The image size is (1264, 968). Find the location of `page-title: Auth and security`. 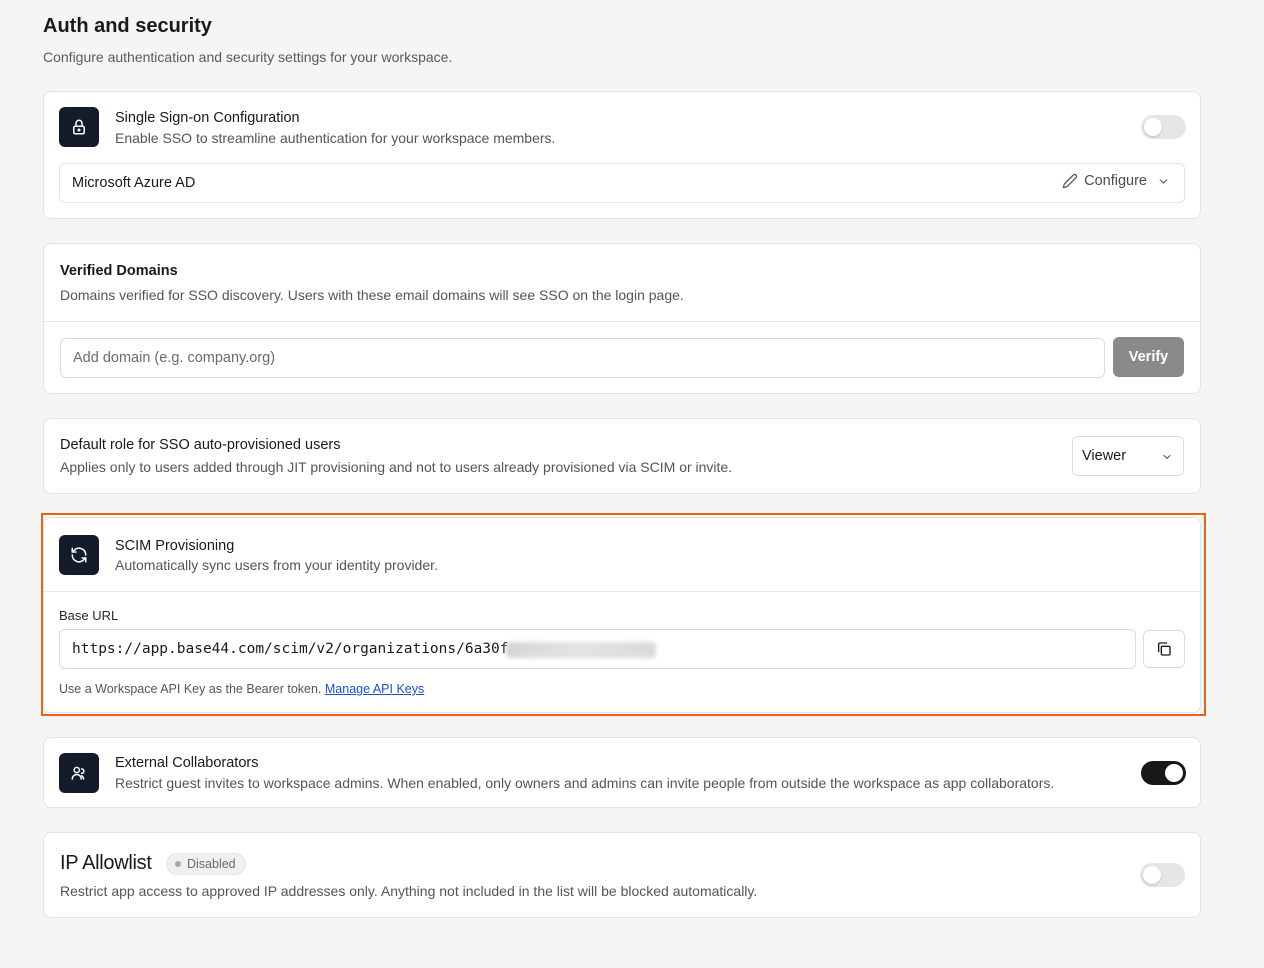

page-title: Auth and security is located at coordinates (127, 26).